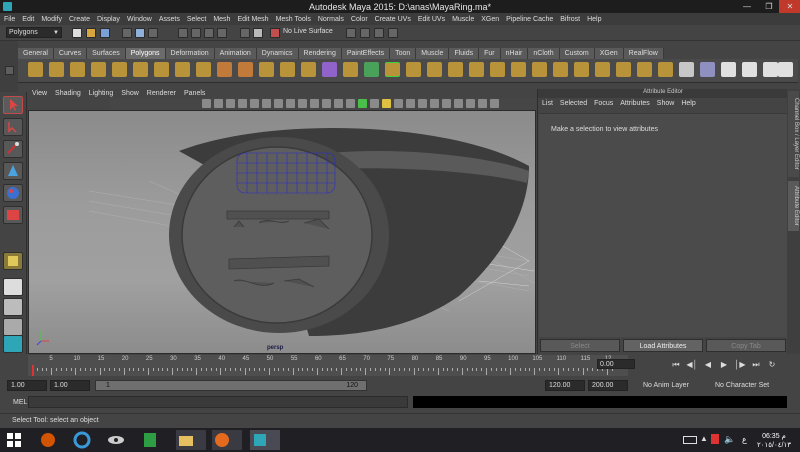  Describe the element at coordinates (190, 53) in the screenshot. I see `shelf-tab-deformation: Deformation` at that location.